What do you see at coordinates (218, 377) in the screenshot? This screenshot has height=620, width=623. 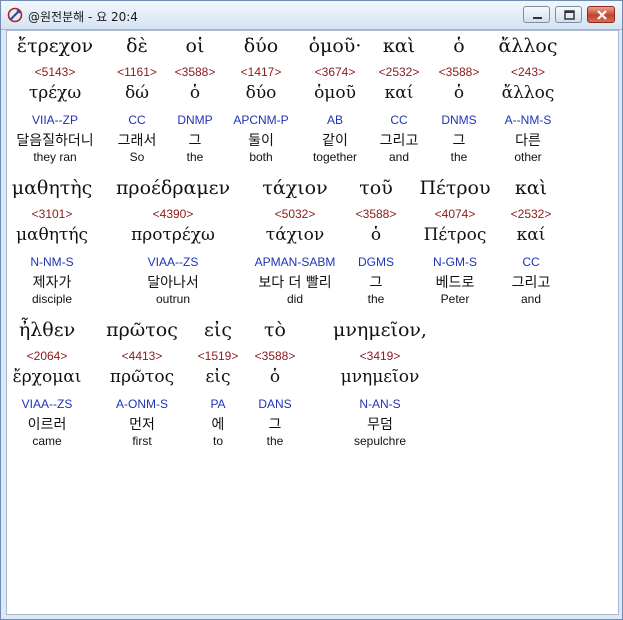 I see `lemma: εἰς` at bounding box center [218, 377].